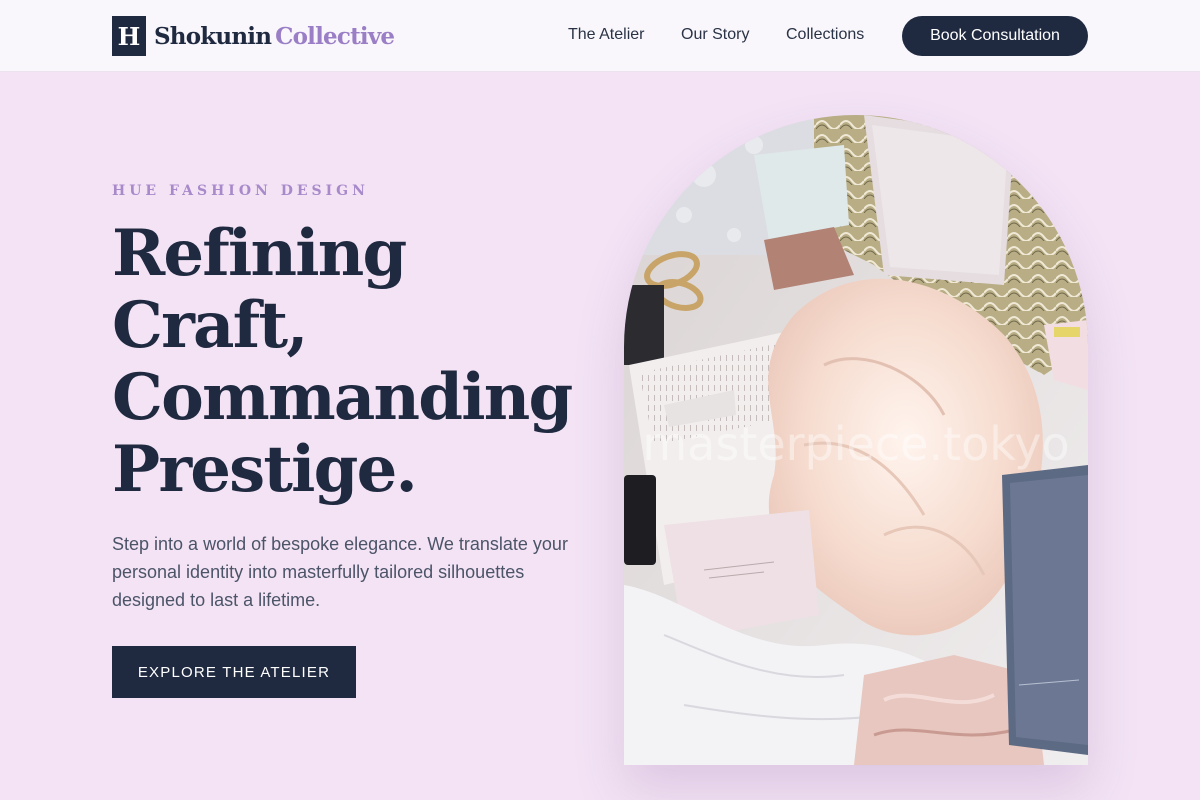  I want to click on brand-name: Shokunin Collective, so click(274, 36).